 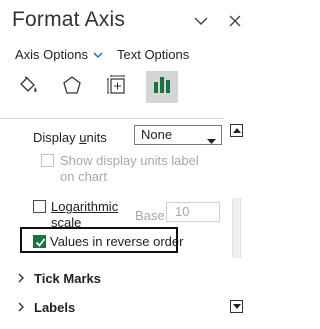 What do you see at coordinates (178, 135) in the screenshot?
I see `display-units-select: None` at bounding box center [178, 135].